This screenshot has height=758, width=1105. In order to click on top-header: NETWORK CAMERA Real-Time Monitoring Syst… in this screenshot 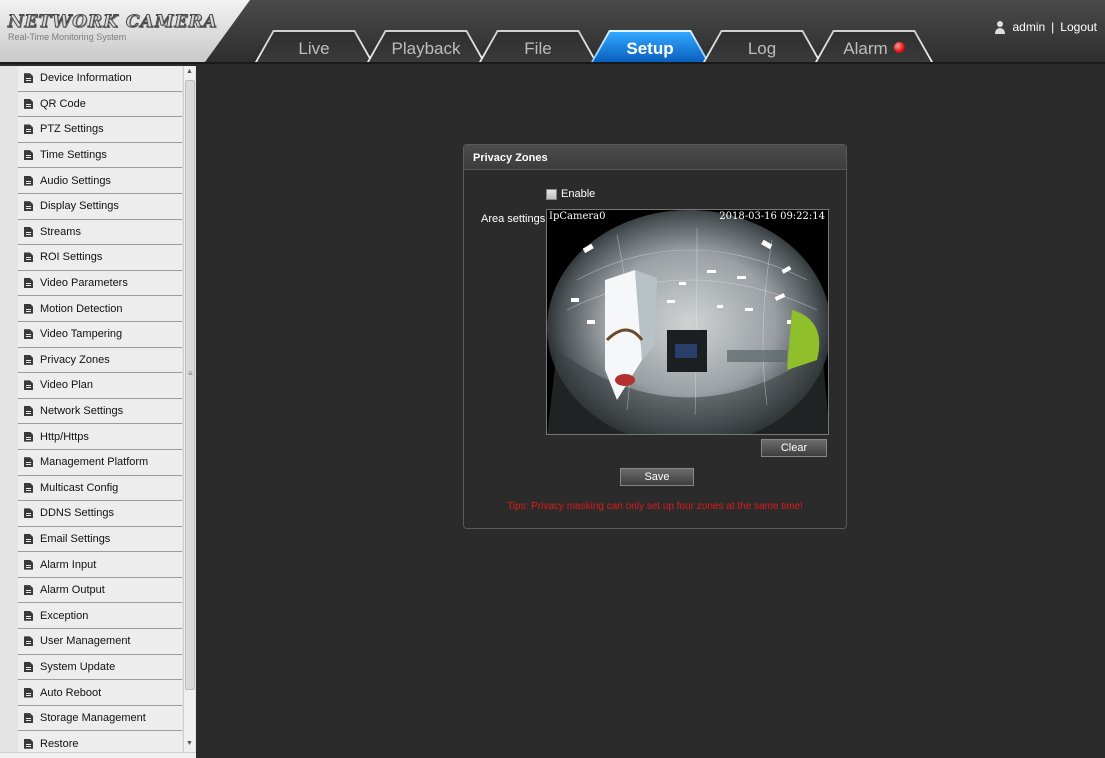, I will do `click(552, 32)`.